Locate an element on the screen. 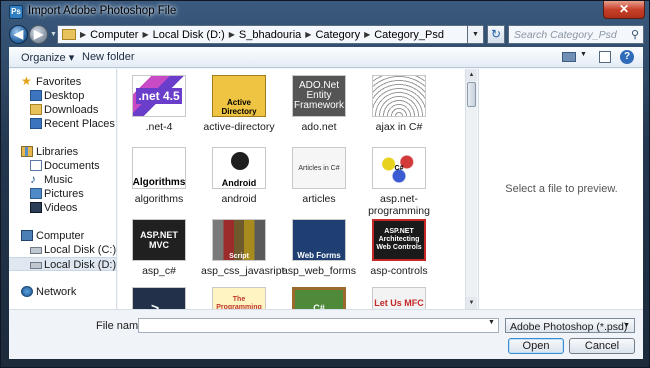 This screenshot has width=650, height=368. new-folder-button: New folder is located at coordinates (108, 57).